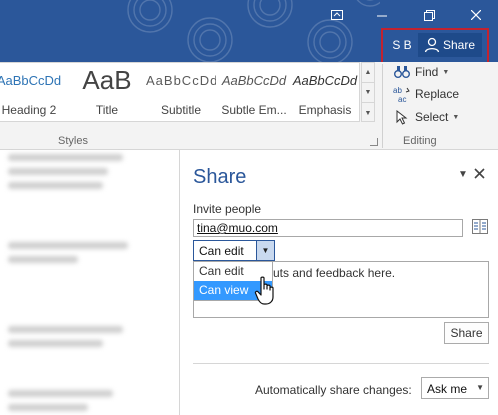 The width and height of the screenshot is (498, 415). What do you see at coordinates (107, 80) in the screenshot?
I see `style-preview: AaB` at bounding box center [107, 80].